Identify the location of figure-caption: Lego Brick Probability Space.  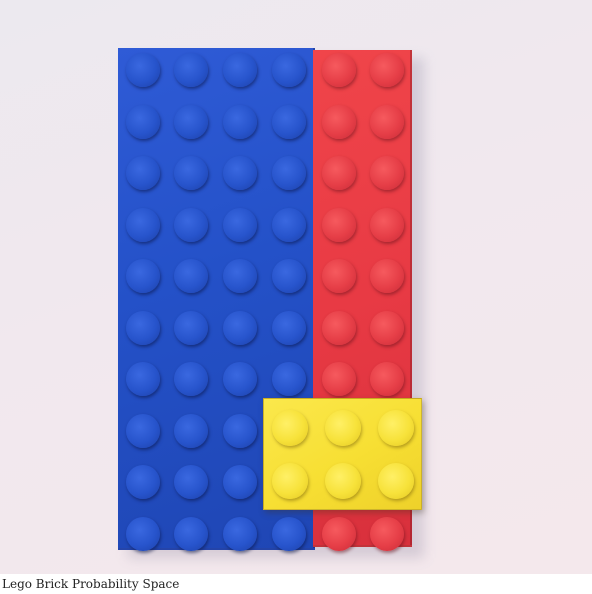
(91, 584).